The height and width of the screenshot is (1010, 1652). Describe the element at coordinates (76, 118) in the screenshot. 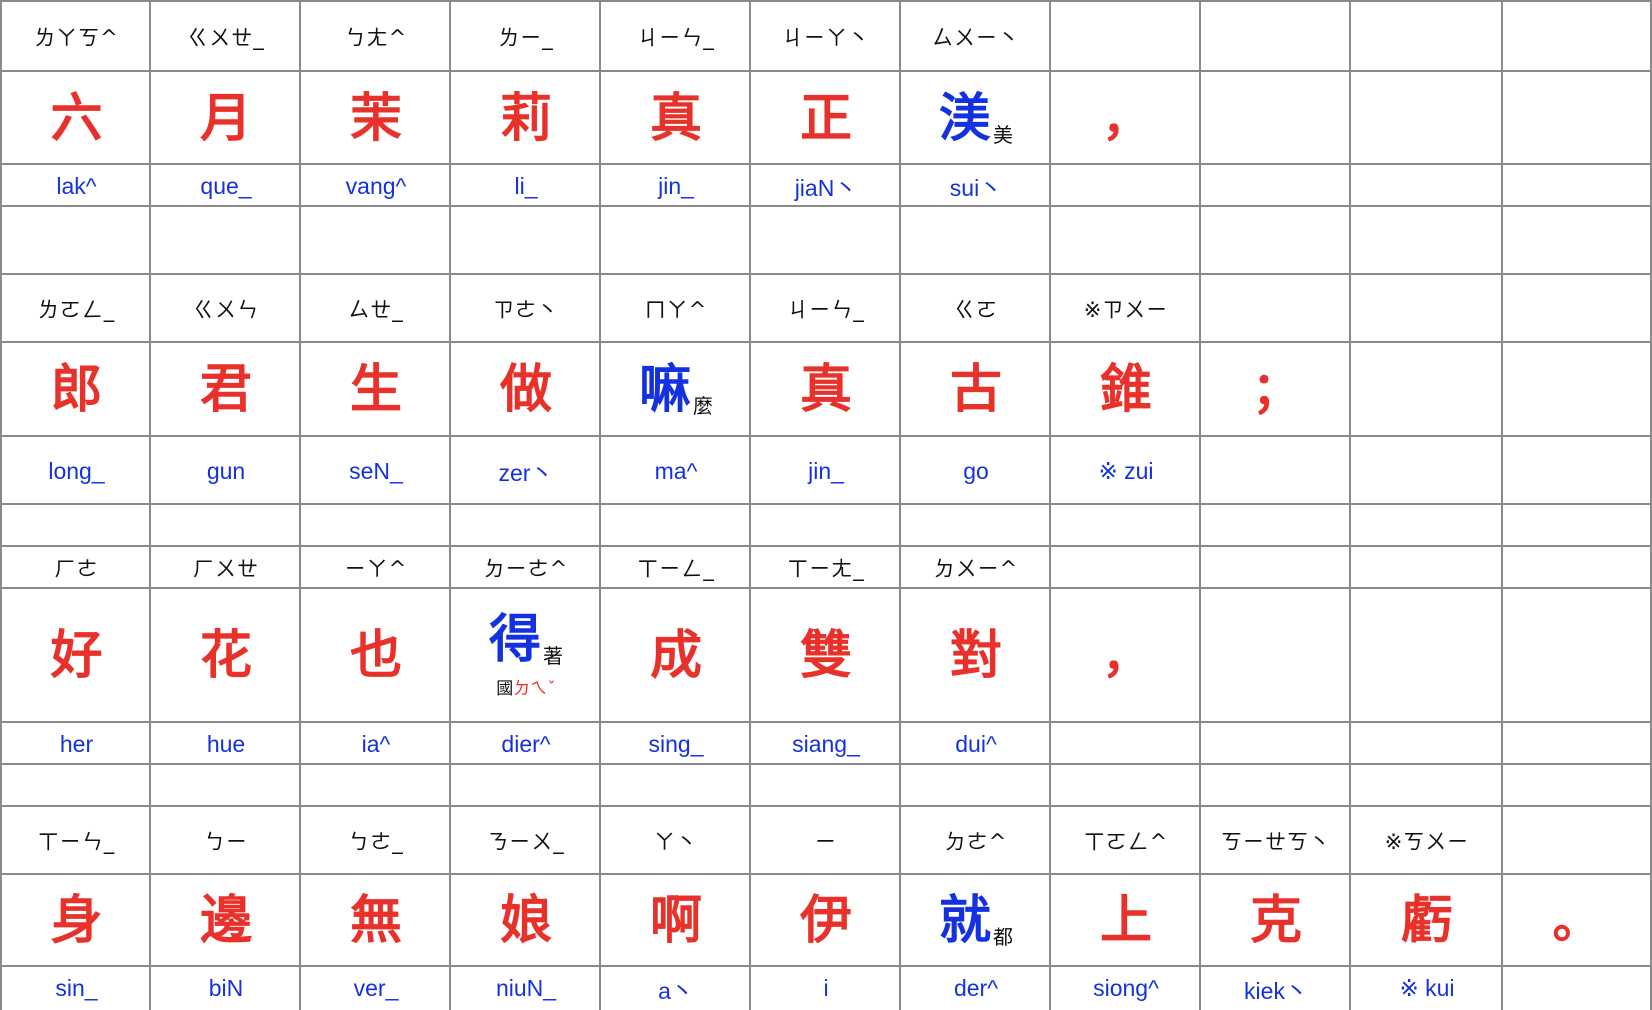

I see `hanzi-character: 六` at that location.